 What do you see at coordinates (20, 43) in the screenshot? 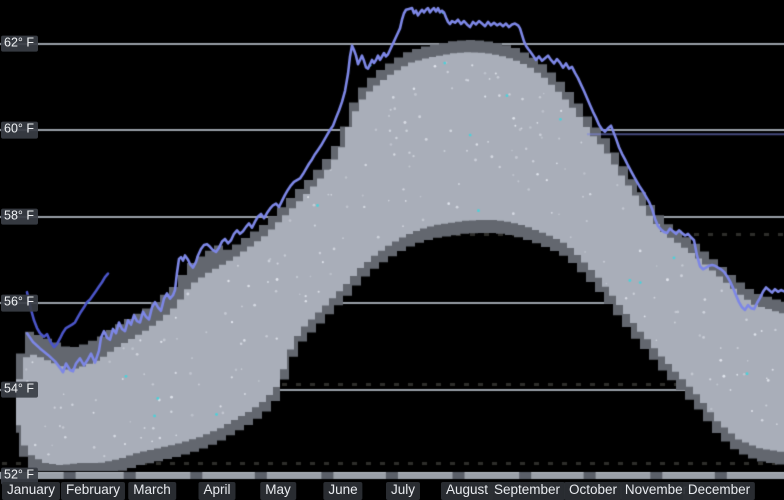
I see `y-axis-label: 62° F` at bounding box center [20, 43].